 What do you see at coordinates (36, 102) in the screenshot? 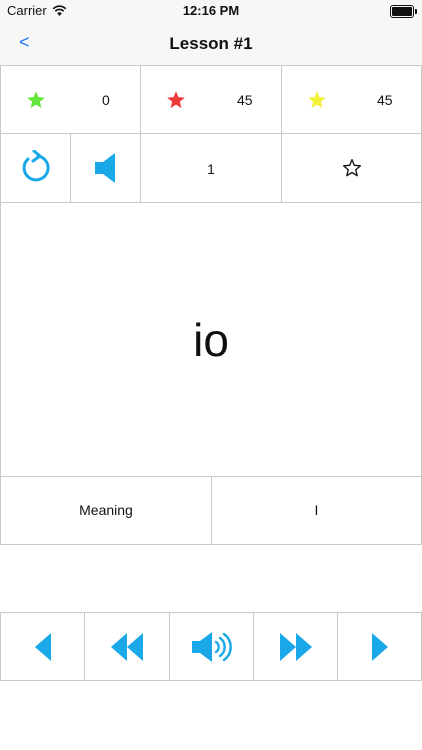
I see `green-star-icon` at bounding box center [36, 102].